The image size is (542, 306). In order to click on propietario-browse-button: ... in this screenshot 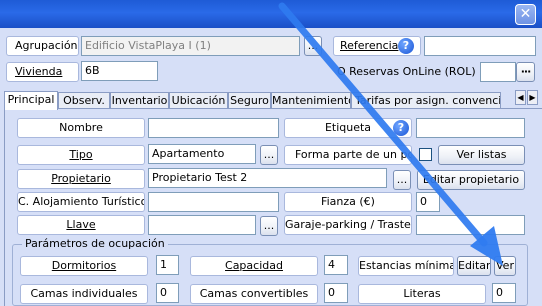, I will do `click(402, 180)`.